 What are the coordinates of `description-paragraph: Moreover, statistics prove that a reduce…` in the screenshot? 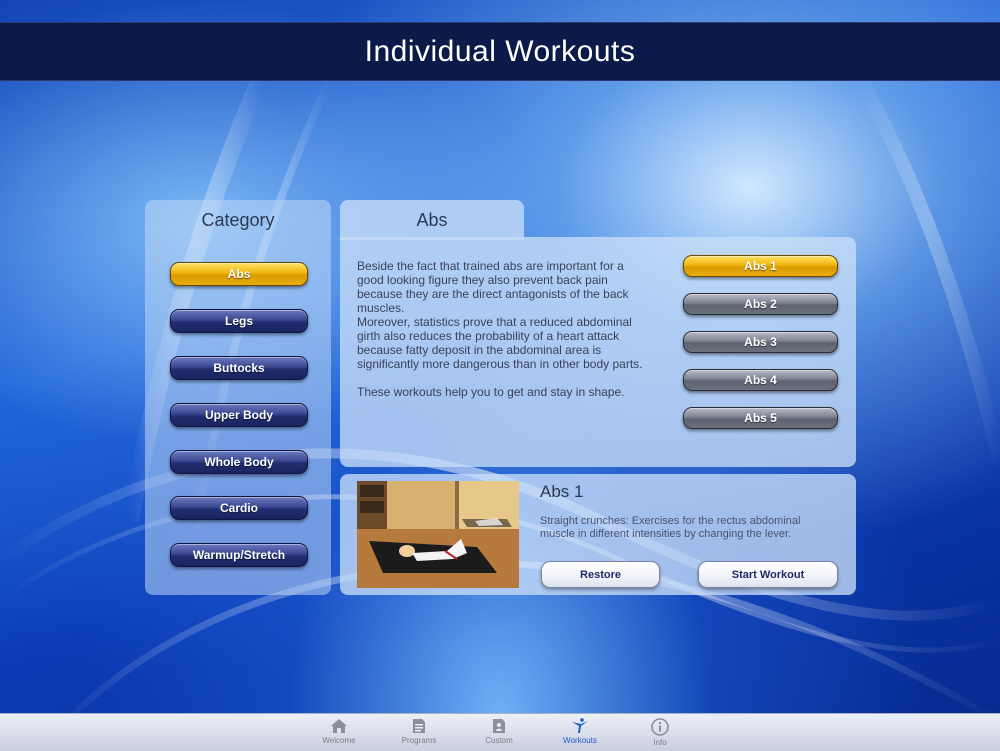 It's located at (500, 343).